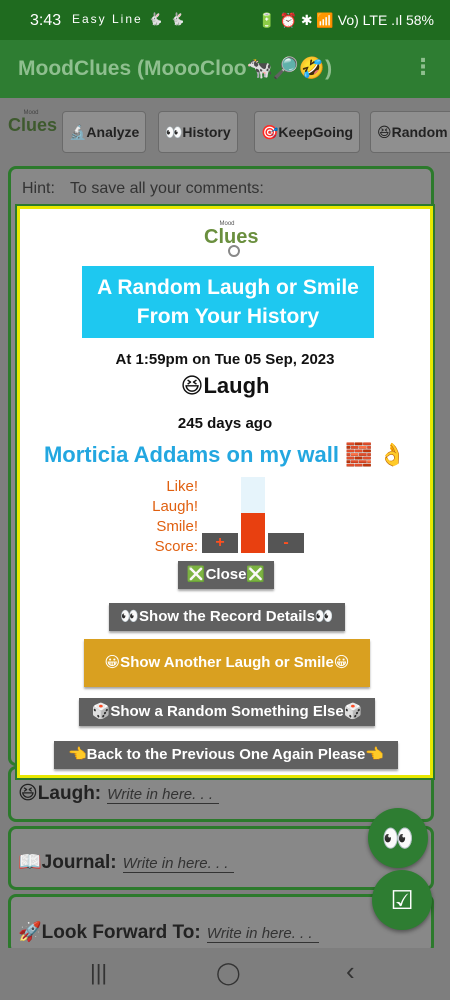  What do you see at coordinates (227, 663) in the screenshot?
I see `show-another-button: 😀Show Another Laugh or Smile😀` at bounding box center [227, 663].